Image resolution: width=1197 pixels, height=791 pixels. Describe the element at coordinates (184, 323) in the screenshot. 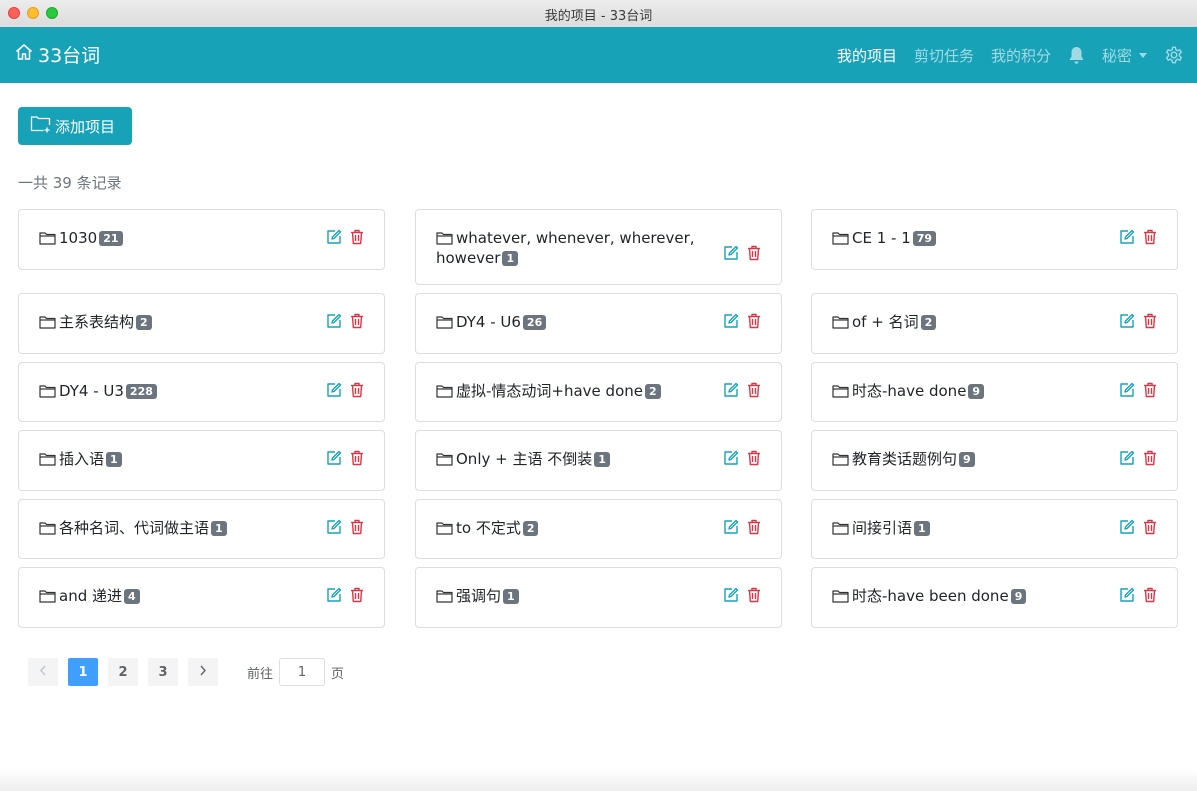

I see `project-title: 主系表结构 2` at that location.